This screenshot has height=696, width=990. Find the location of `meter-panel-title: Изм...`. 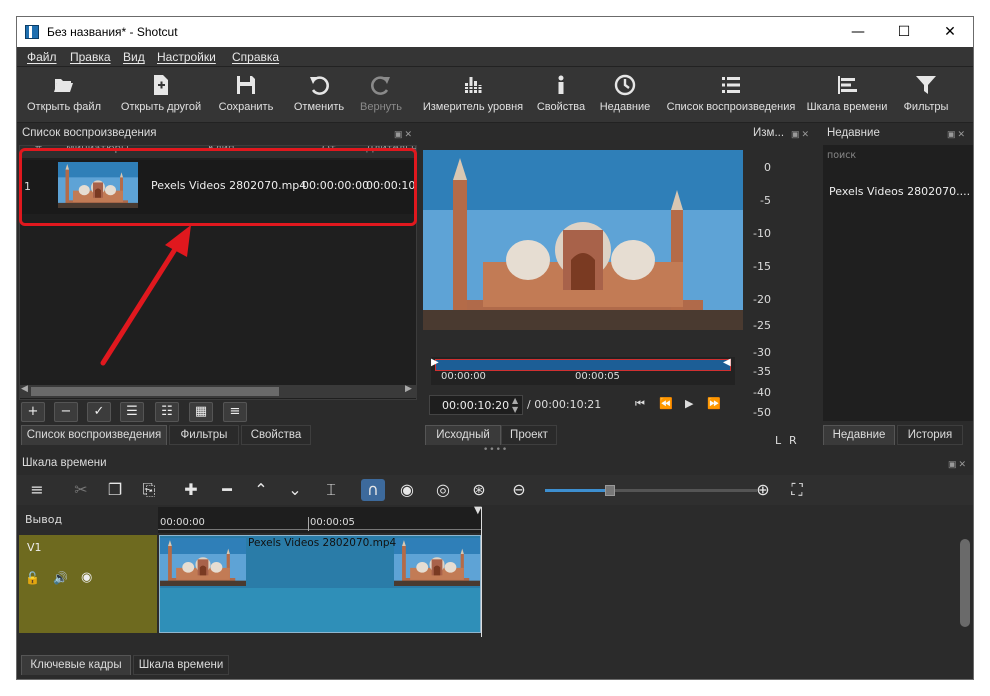

meter-panel-title: Изм... is located at coordinates (769, 133).